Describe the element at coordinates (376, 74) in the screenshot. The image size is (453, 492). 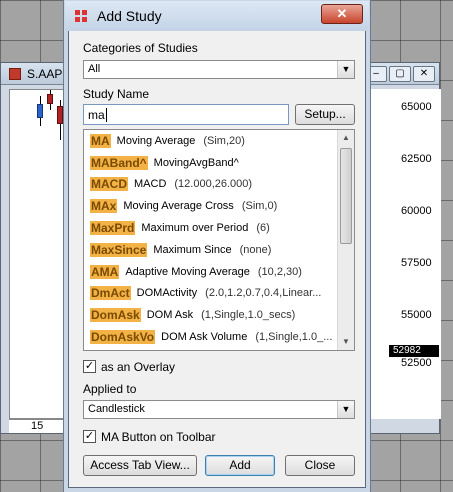
I see `minimize-icon: –` at that location.